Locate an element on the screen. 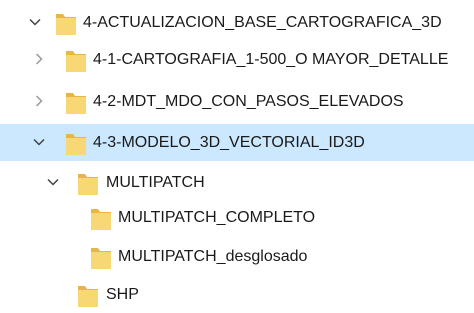  tree-item-multipatch-desglosado: MULTIPATCH_desglosado is located at coordinates (237, 256).